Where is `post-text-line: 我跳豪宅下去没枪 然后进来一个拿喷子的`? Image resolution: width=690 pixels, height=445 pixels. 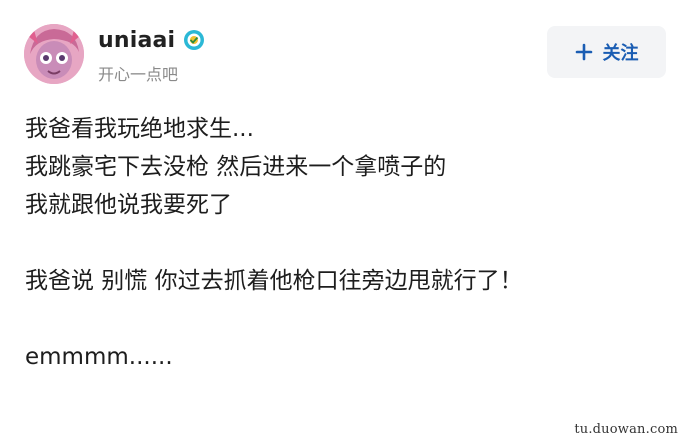
post-text-line: 我跳豪宅下去没枪 然后进来一个拿喷子的 is located at coordinates (236, 167).